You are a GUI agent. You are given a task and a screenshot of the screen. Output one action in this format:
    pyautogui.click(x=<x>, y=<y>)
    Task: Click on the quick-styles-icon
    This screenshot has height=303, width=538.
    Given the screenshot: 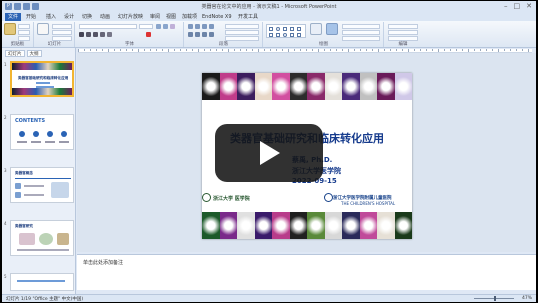 What is the action you would take?
    pyautogui.click(x=332, y=29)
    